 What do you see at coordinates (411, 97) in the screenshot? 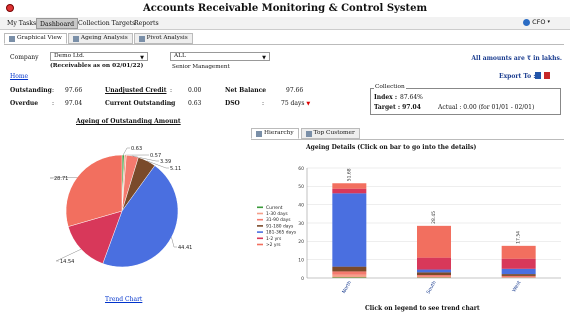
I see `collection-index-value: 87.64%` at bounding box center [411, 97].